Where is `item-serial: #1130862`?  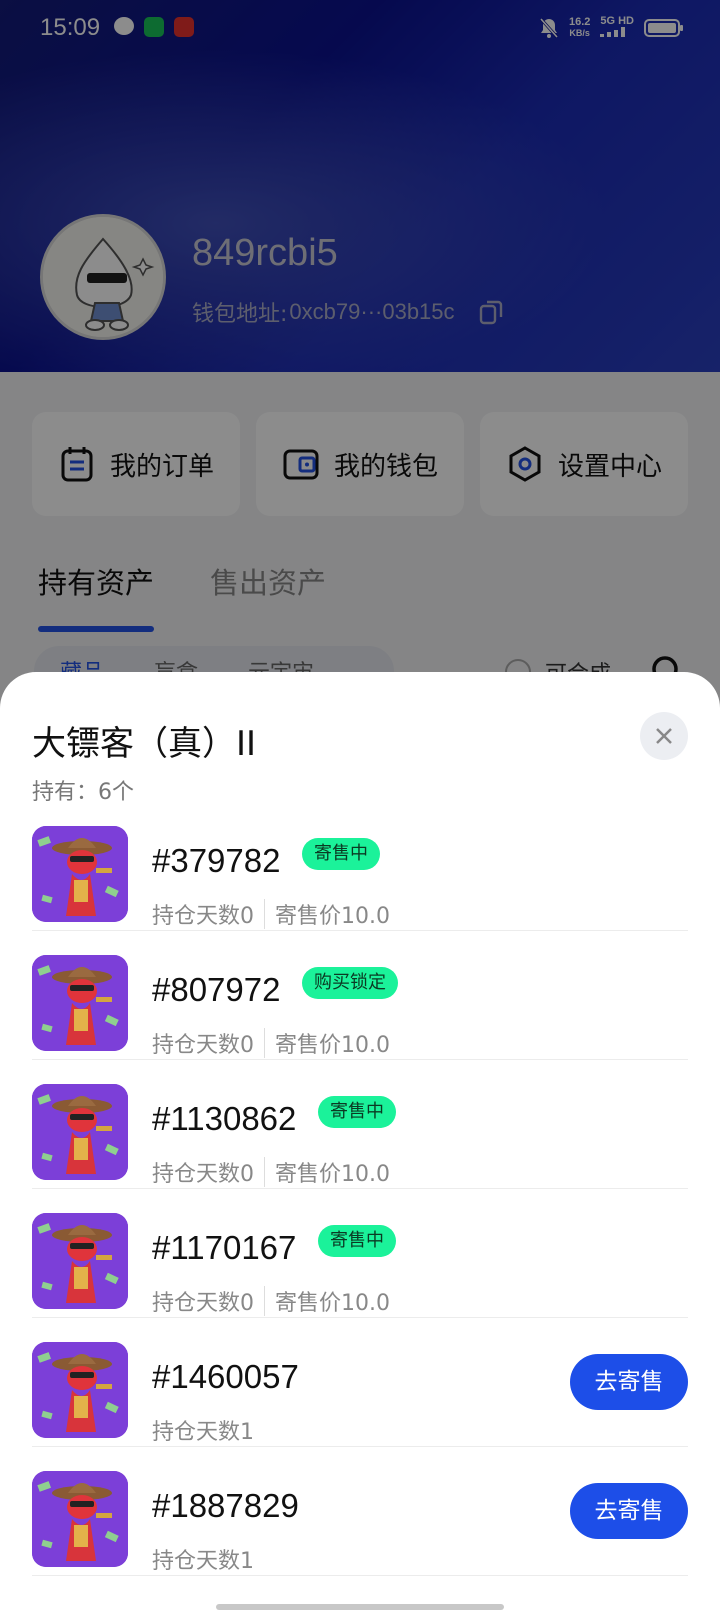 item-serial: #1130862 is located at coordinates (224, 1118).